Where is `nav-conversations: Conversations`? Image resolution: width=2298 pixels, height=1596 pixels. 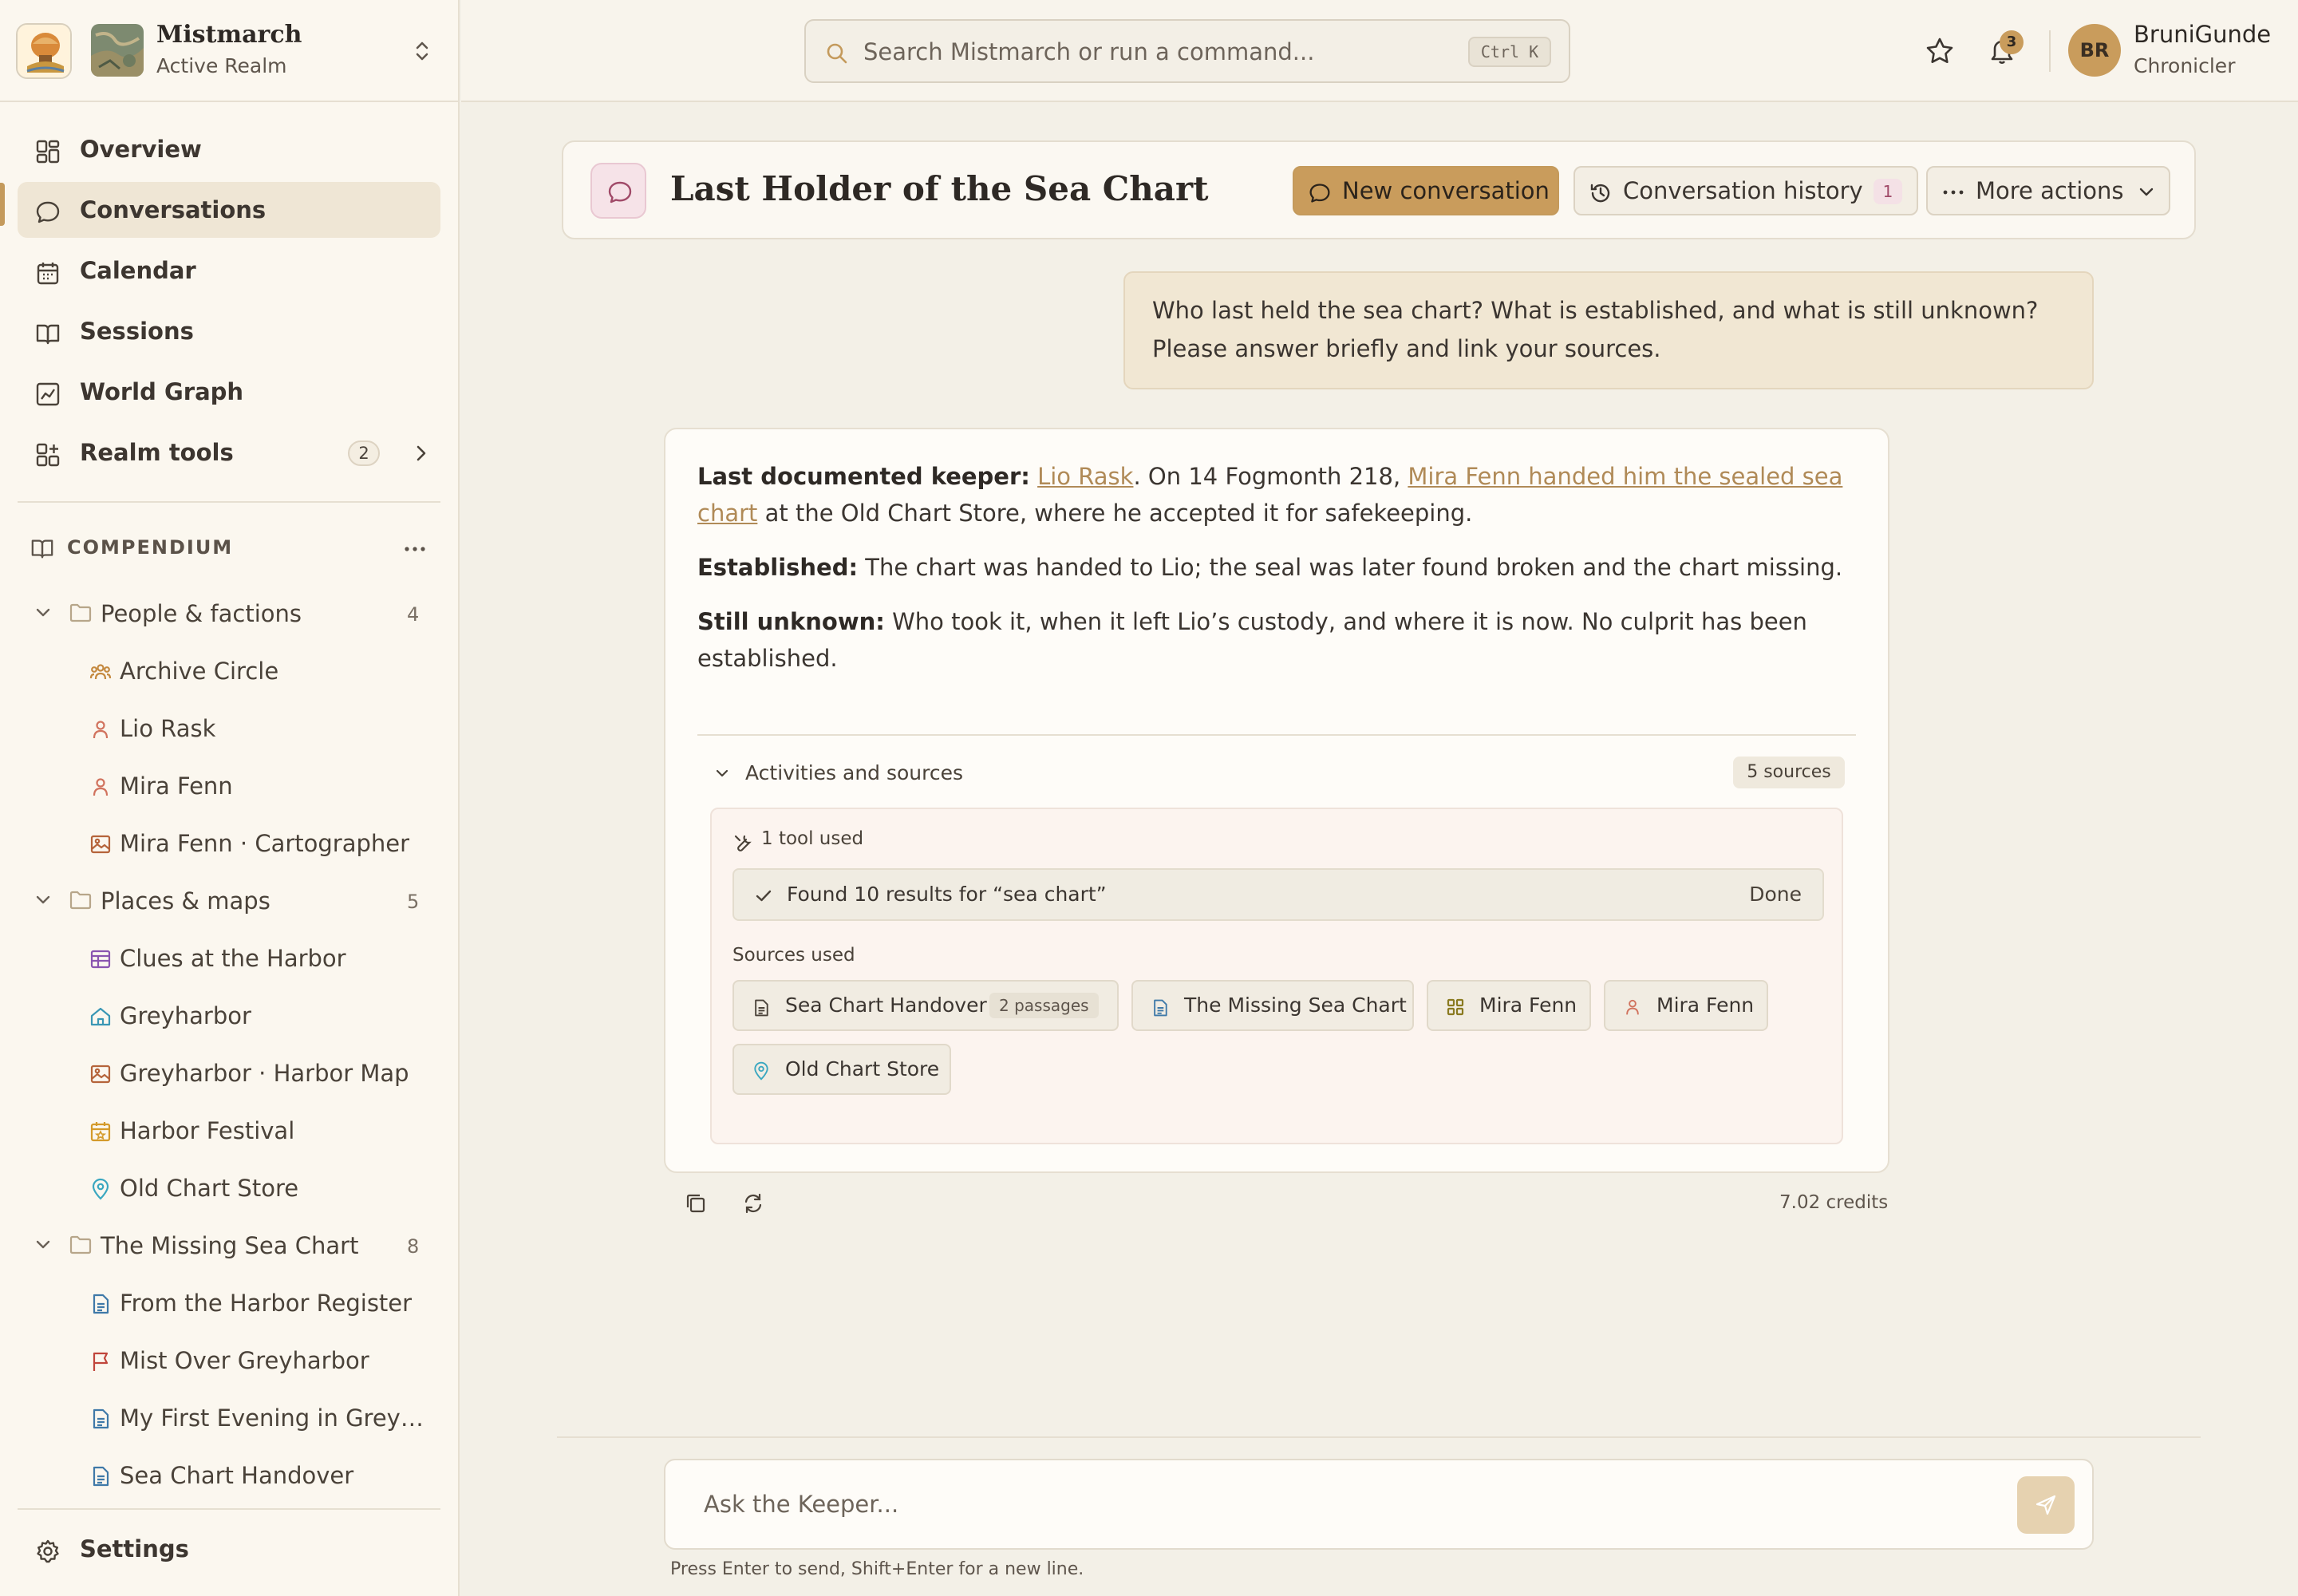 nav-conversations: Conversations is located at coordinates (229, 210).